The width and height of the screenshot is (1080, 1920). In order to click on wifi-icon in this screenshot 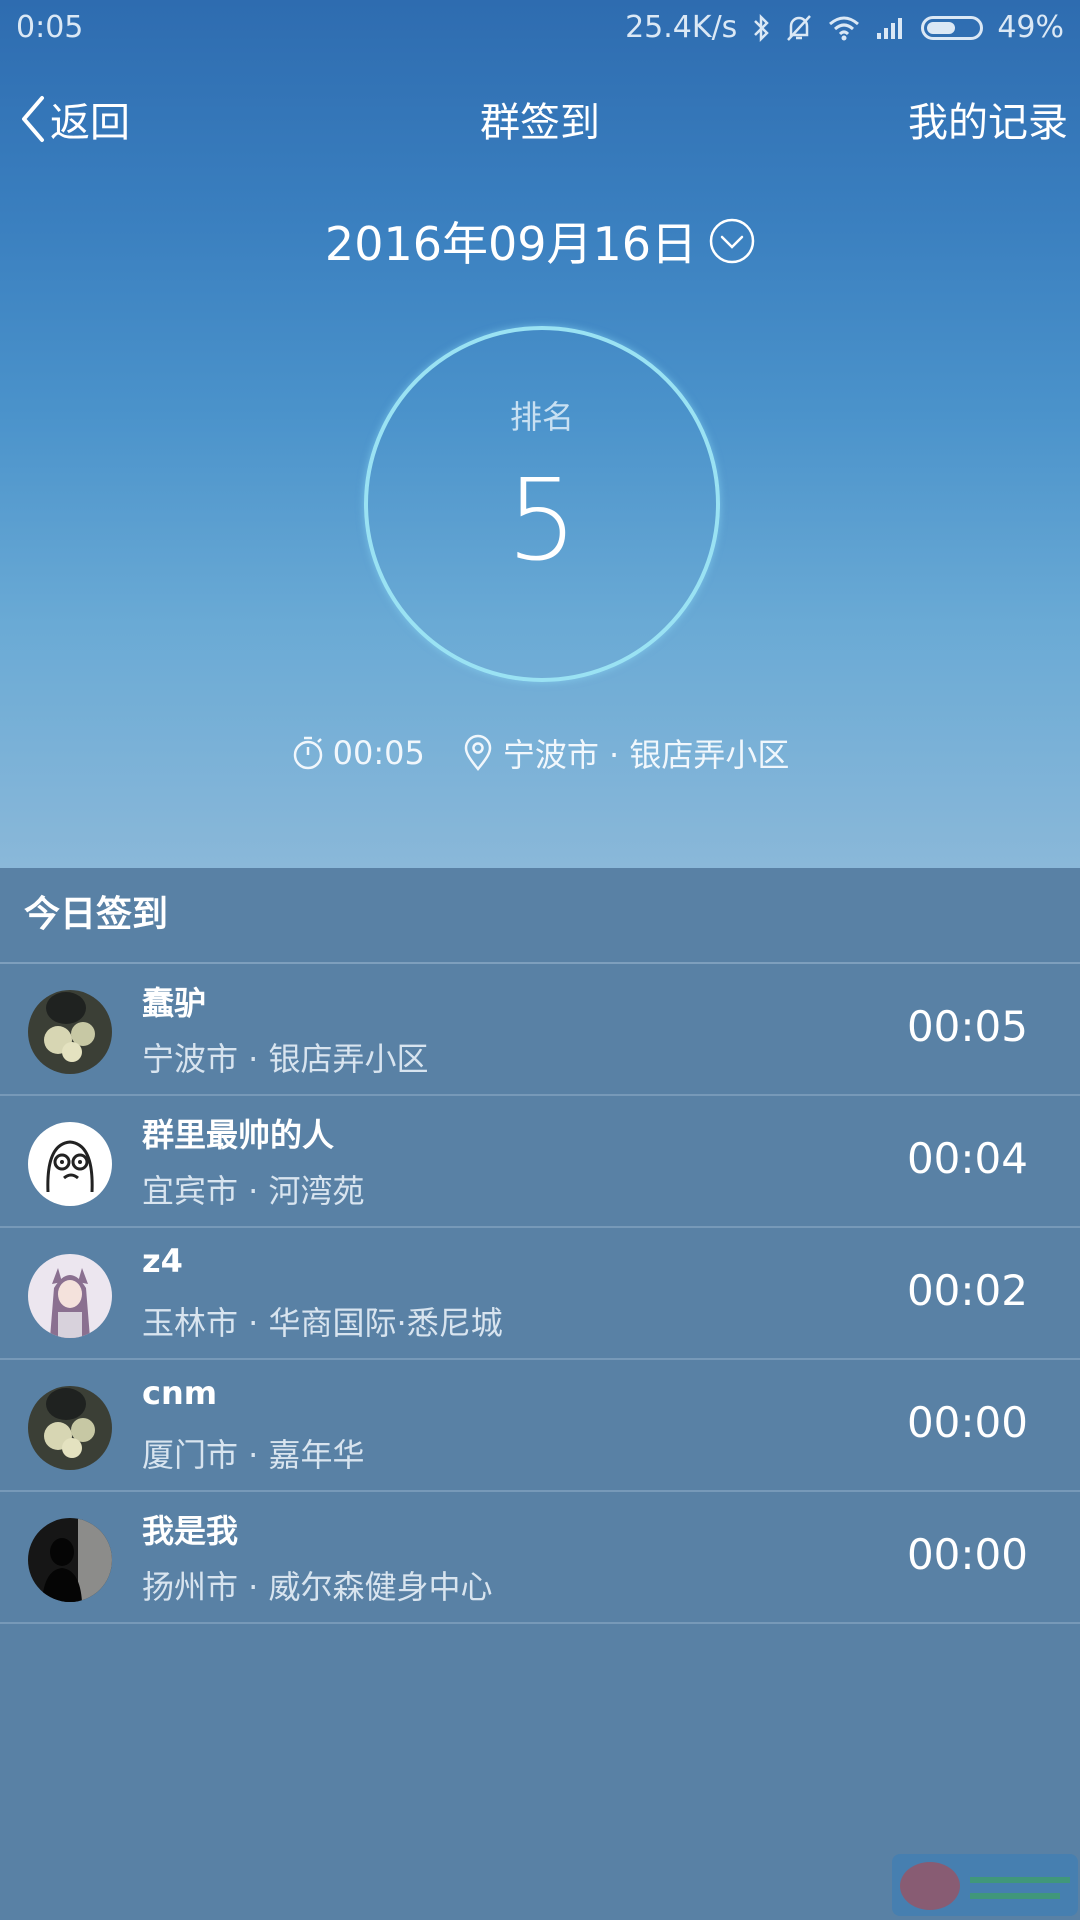, I will do `click(844, 28)`.